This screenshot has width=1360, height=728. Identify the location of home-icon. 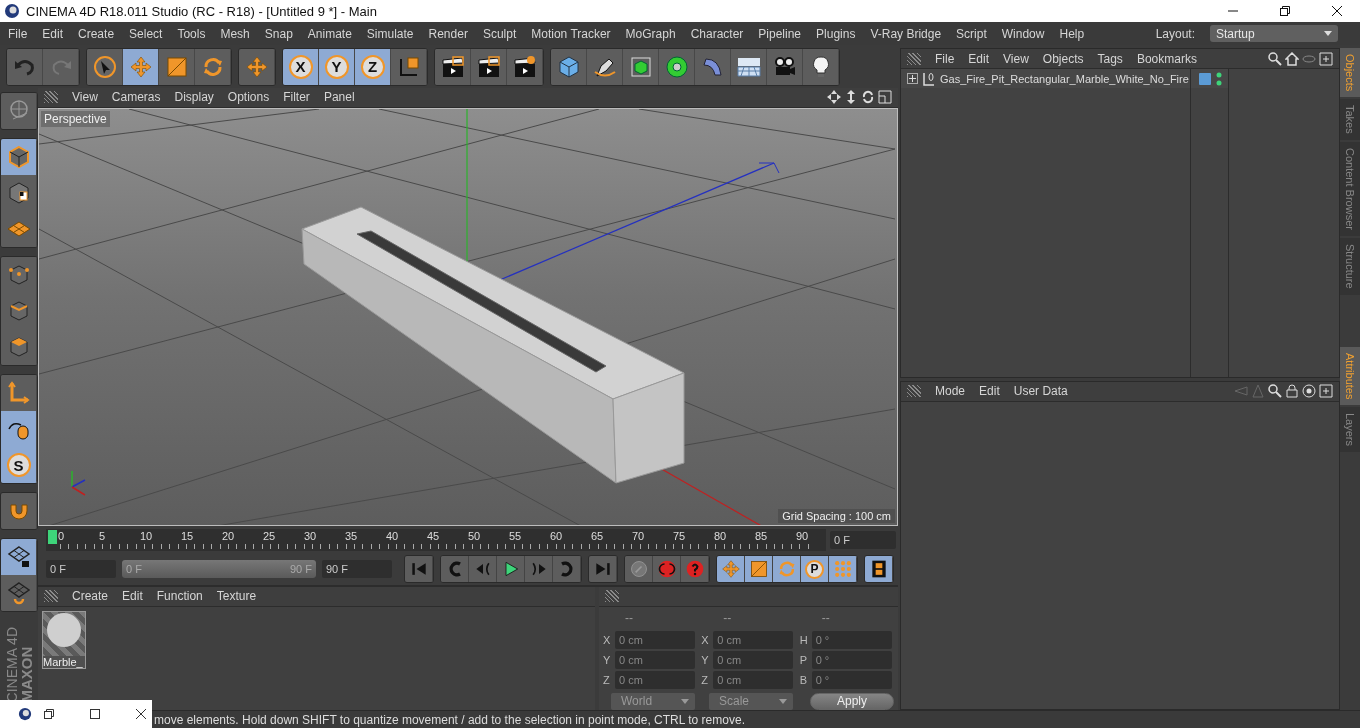
(1292, 58).